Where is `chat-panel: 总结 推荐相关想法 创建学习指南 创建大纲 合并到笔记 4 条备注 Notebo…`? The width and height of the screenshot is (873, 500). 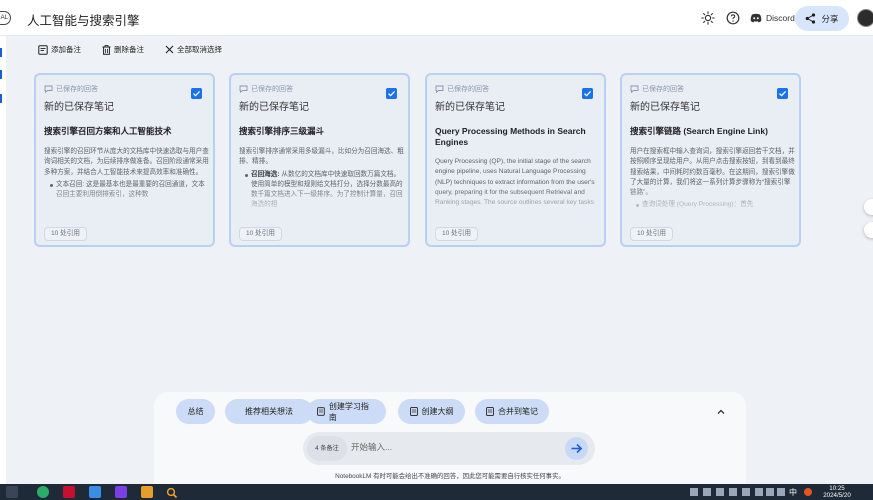 chat-panel: 总结 推荐相关想法 创建学习指南 创建大纲 合并到笔记 4 条备注 Notebo… is located at coordinates (450, 438).